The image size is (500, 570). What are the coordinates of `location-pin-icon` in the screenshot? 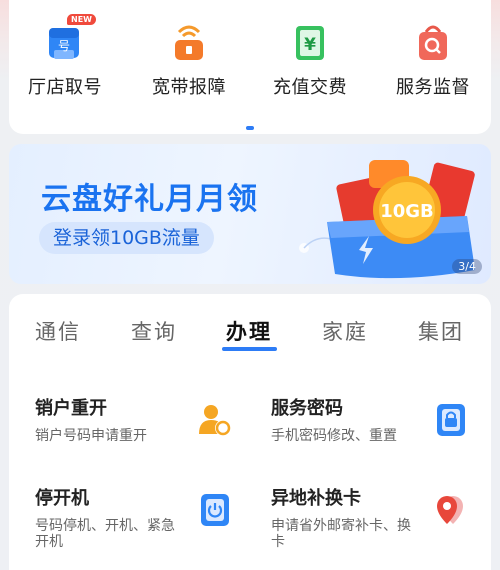 It's located at (451, 510).